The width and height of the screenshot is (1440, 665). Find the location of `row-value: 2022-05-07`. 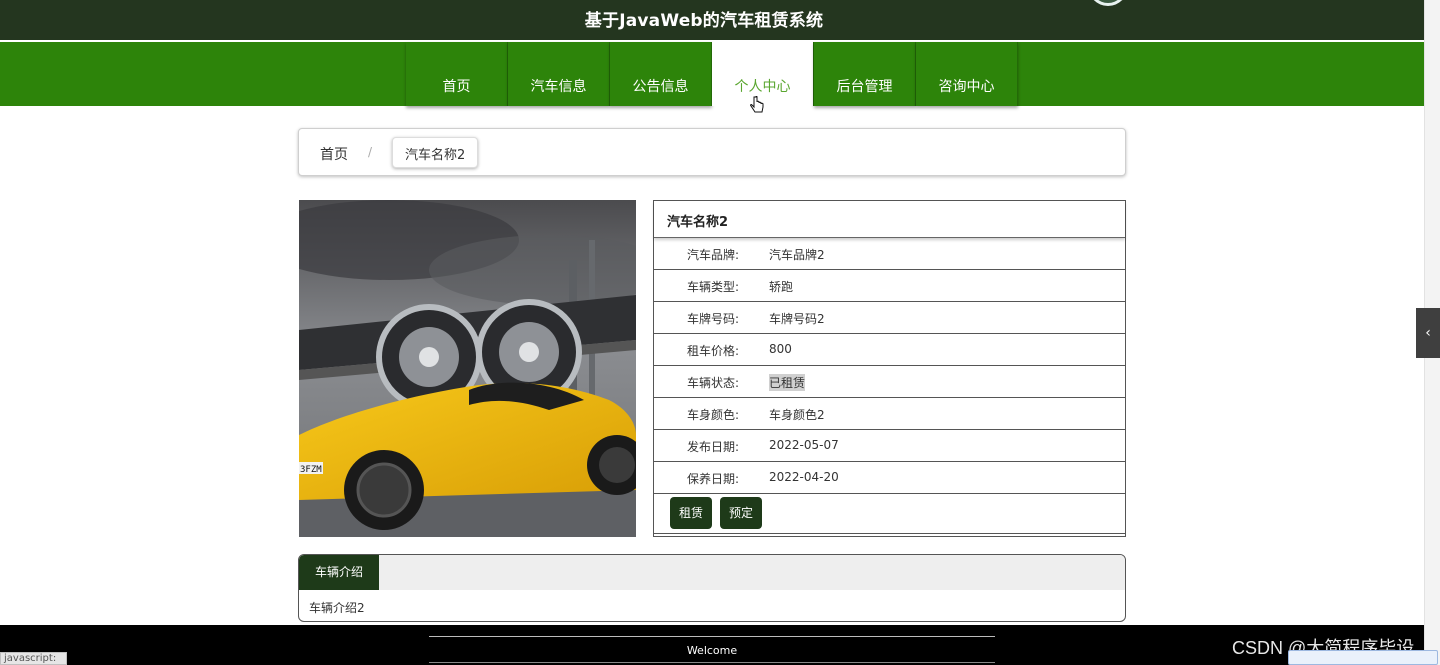

row-value: 2022-05-07 is located at coordinates (804, 445).